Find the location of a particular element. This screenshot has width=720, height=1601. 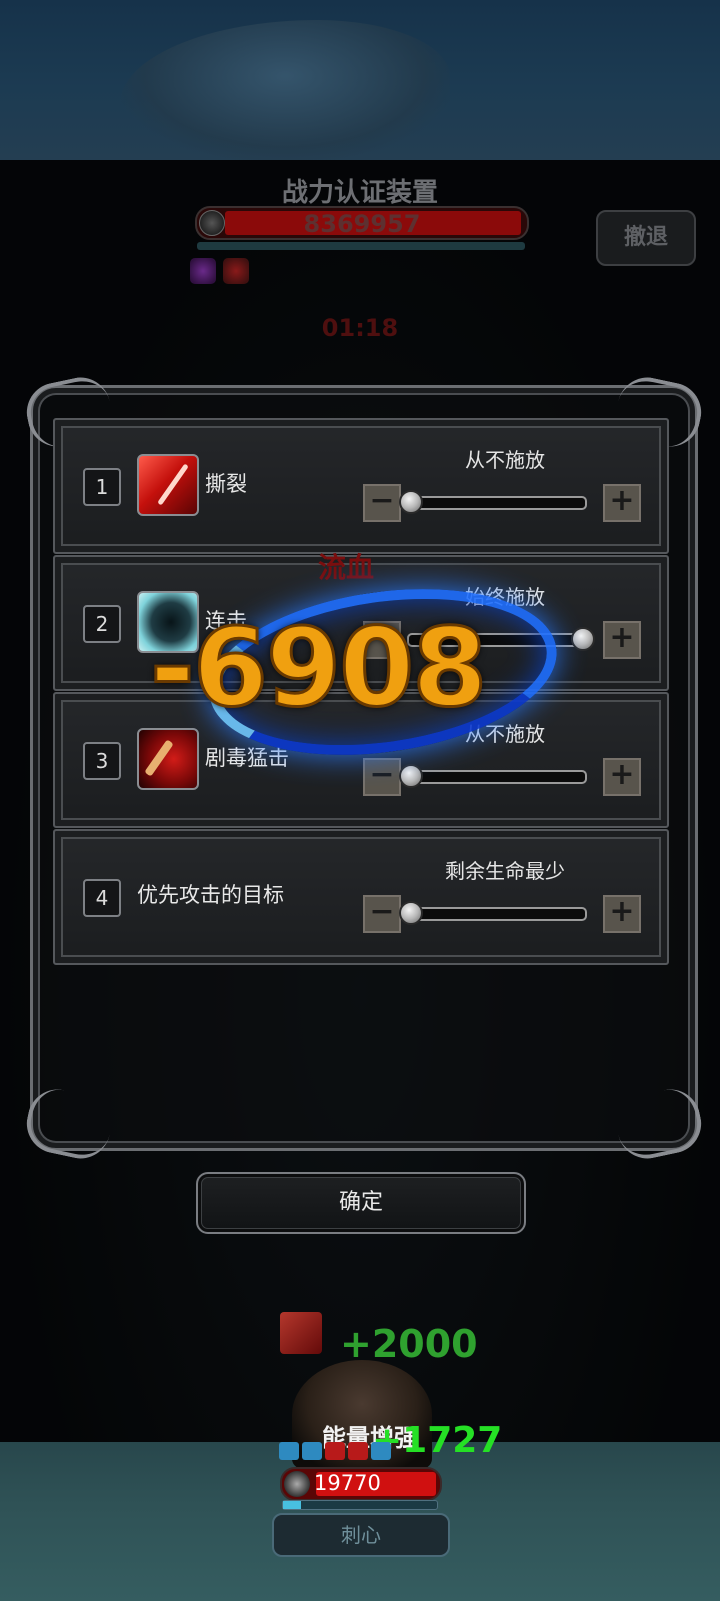

boss-hp-bar: 8369957 is located at coordinates (362, 223).